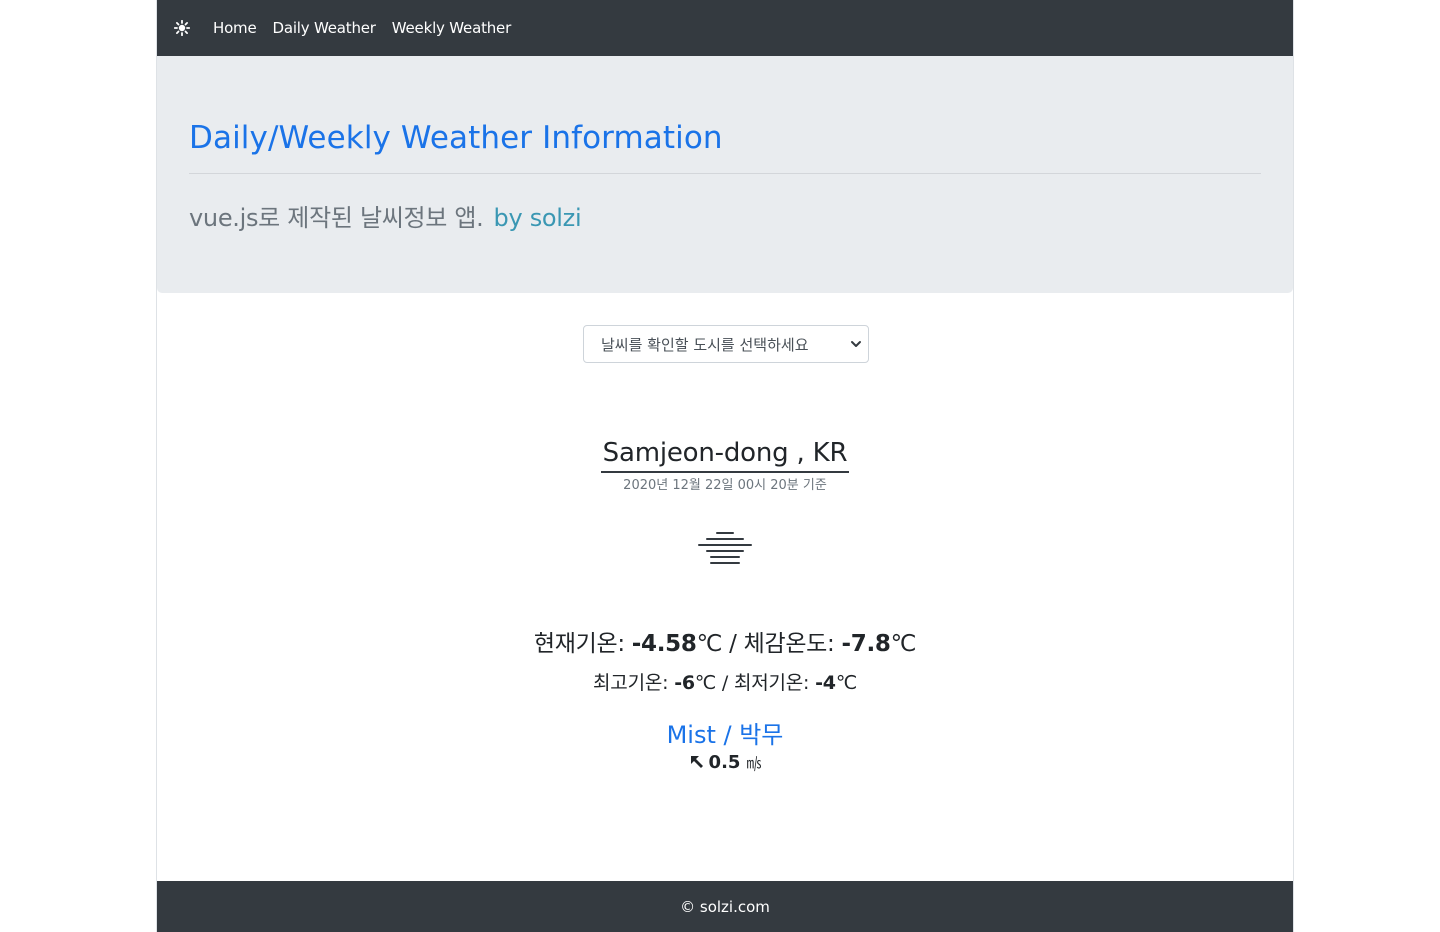 This screenshot has width=1440, height=932. I want to click on current-temperature-row: 현재기온: -4.58℃ / 체감온도: -7.8℃, so click(725, 644).